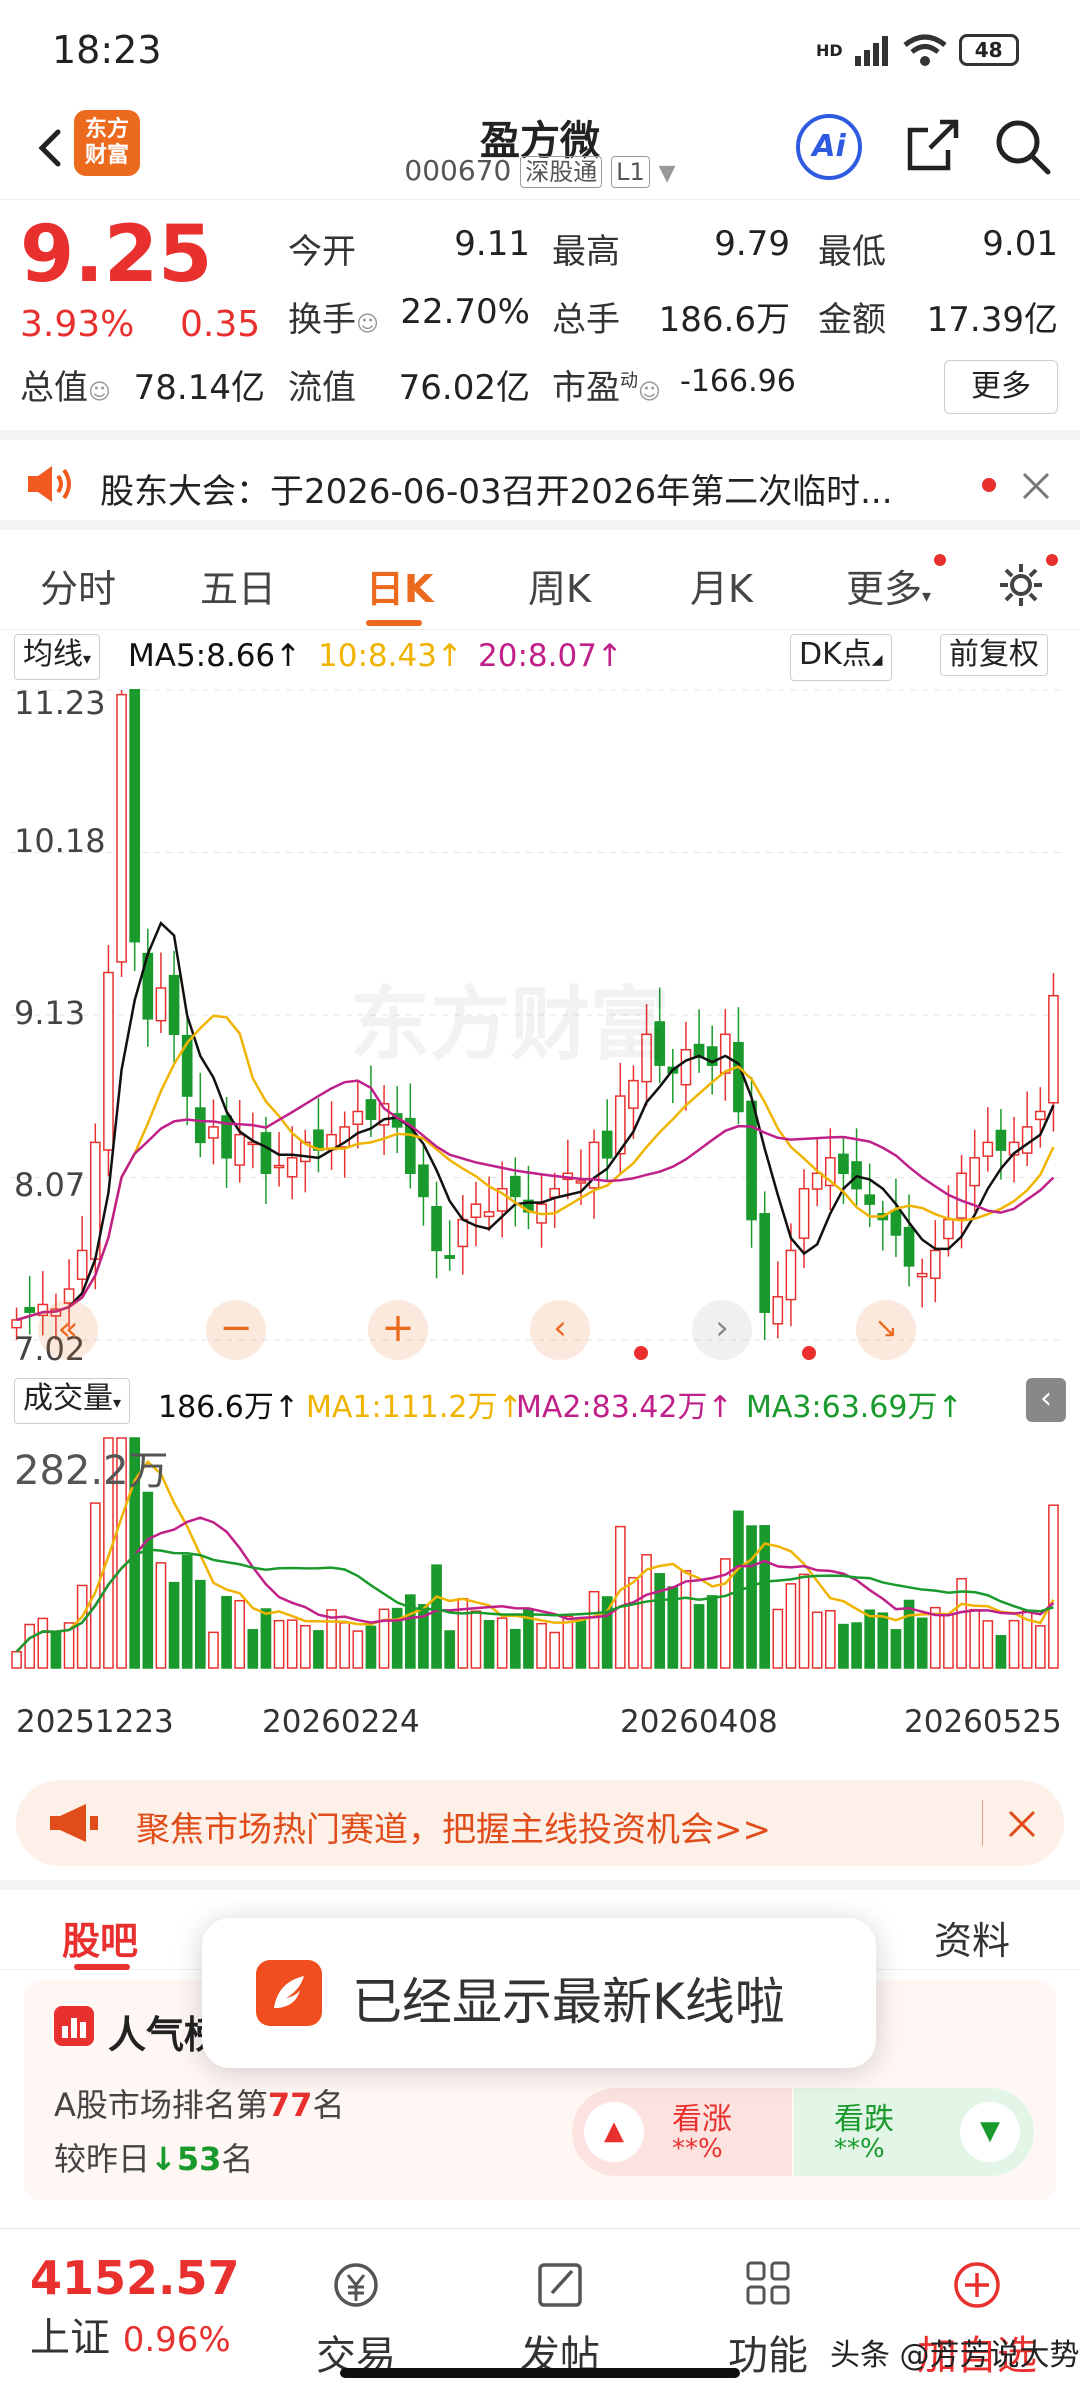  What do you see at coordinates (60, 703) in the screenshot?
I see `y-label-max: 11.23` at bounding box center [60, 703].